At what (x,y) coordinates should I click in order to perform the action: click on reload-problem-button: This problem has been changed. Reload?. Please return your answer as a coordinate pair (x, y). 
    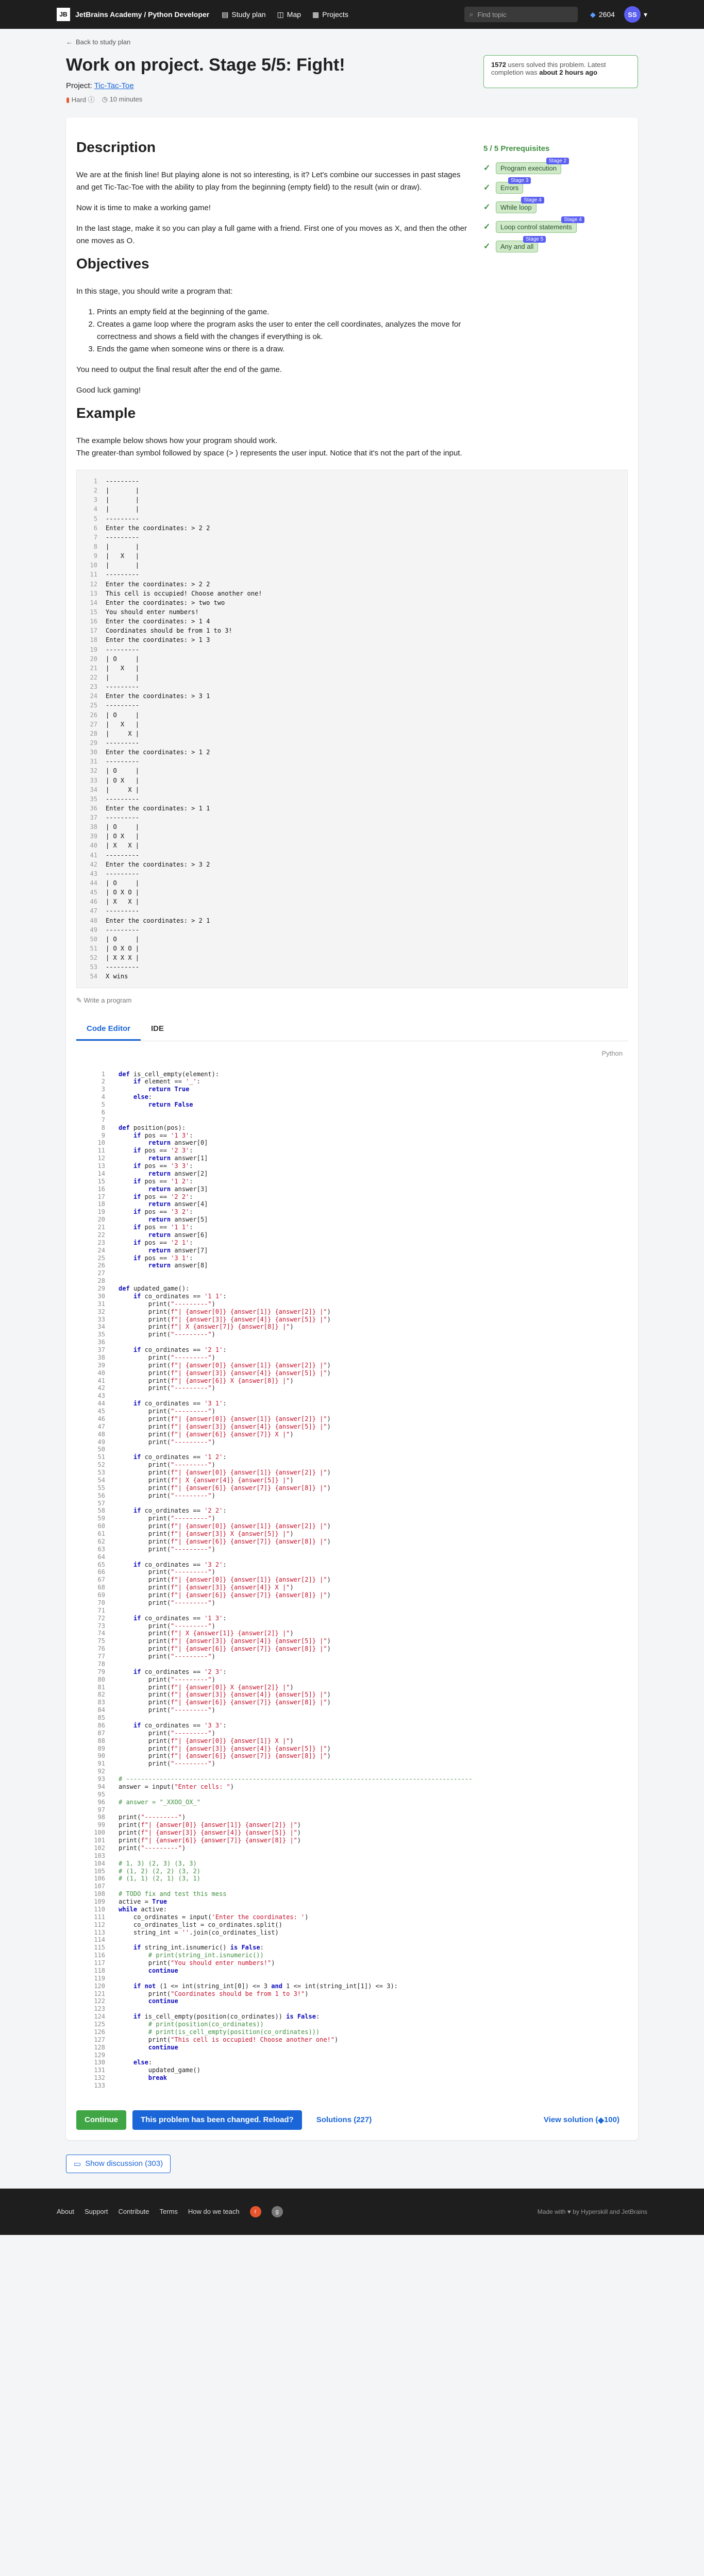
    Looking at the image, I should click on (217, 2120).